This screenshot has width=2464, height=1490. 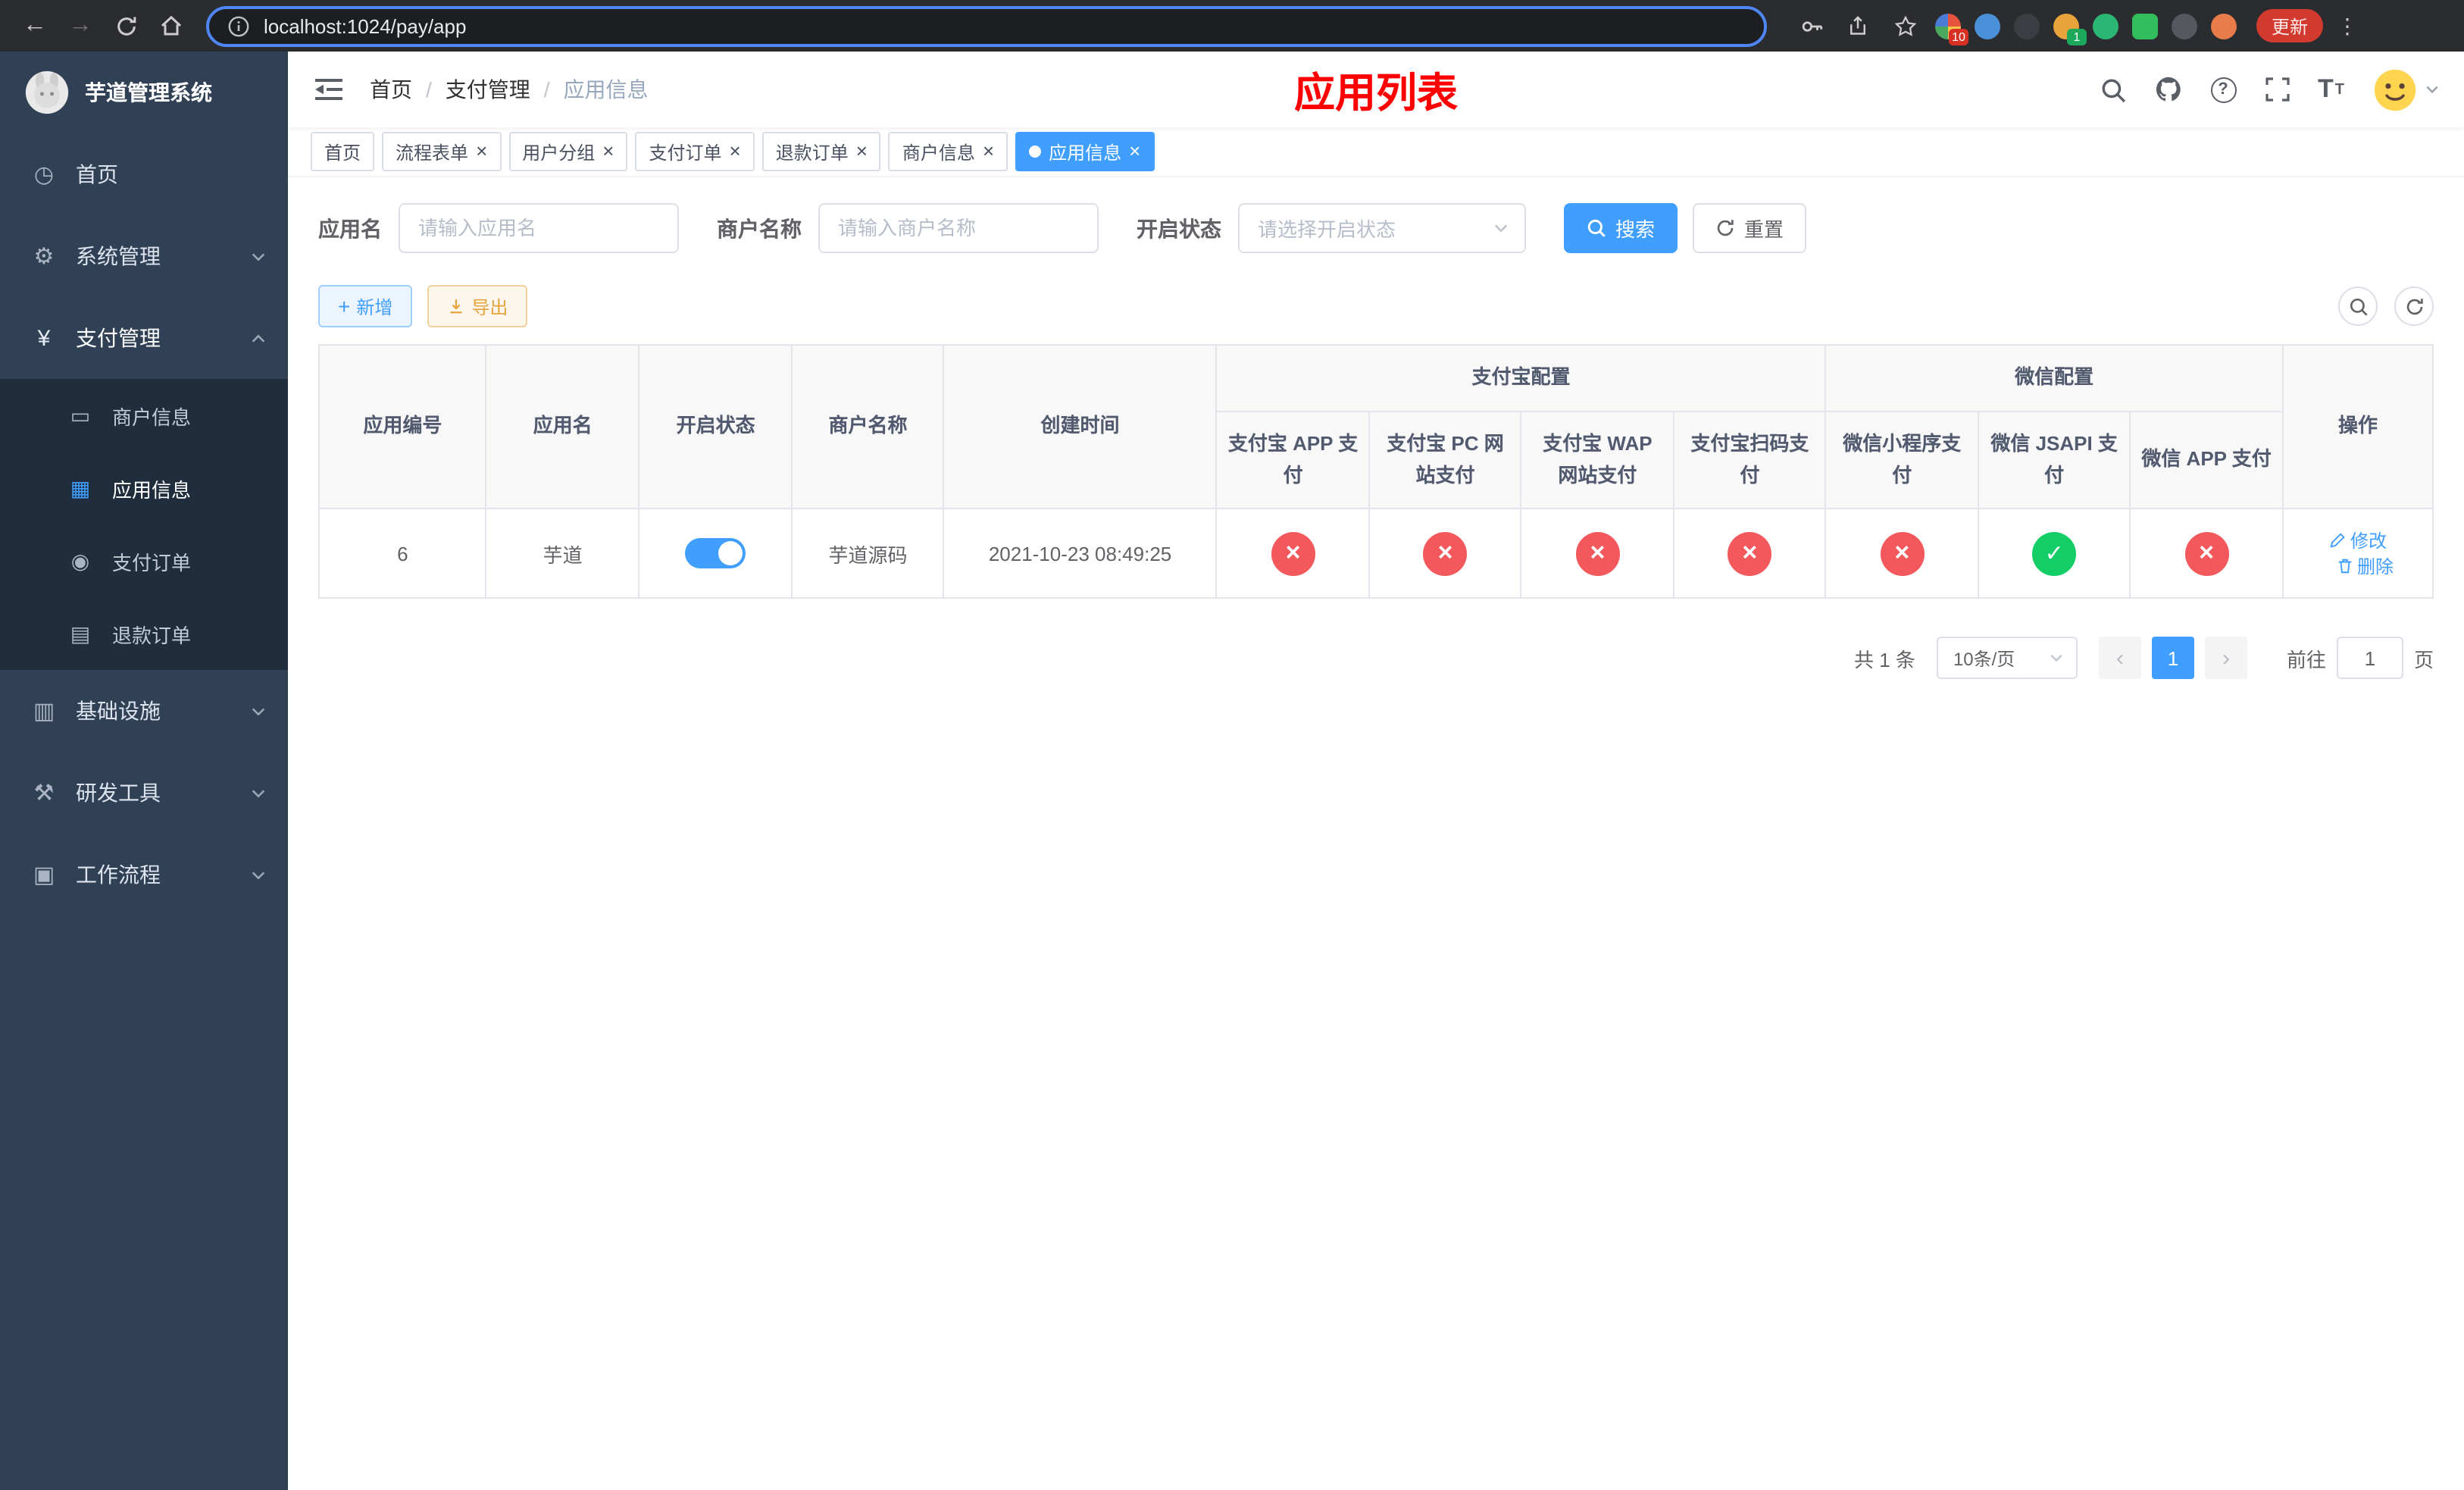 What do you see at coordinates (391, 89) in the screenshot?
I see `breadcrumb-home: 首页` at bounding box center [391, 89].